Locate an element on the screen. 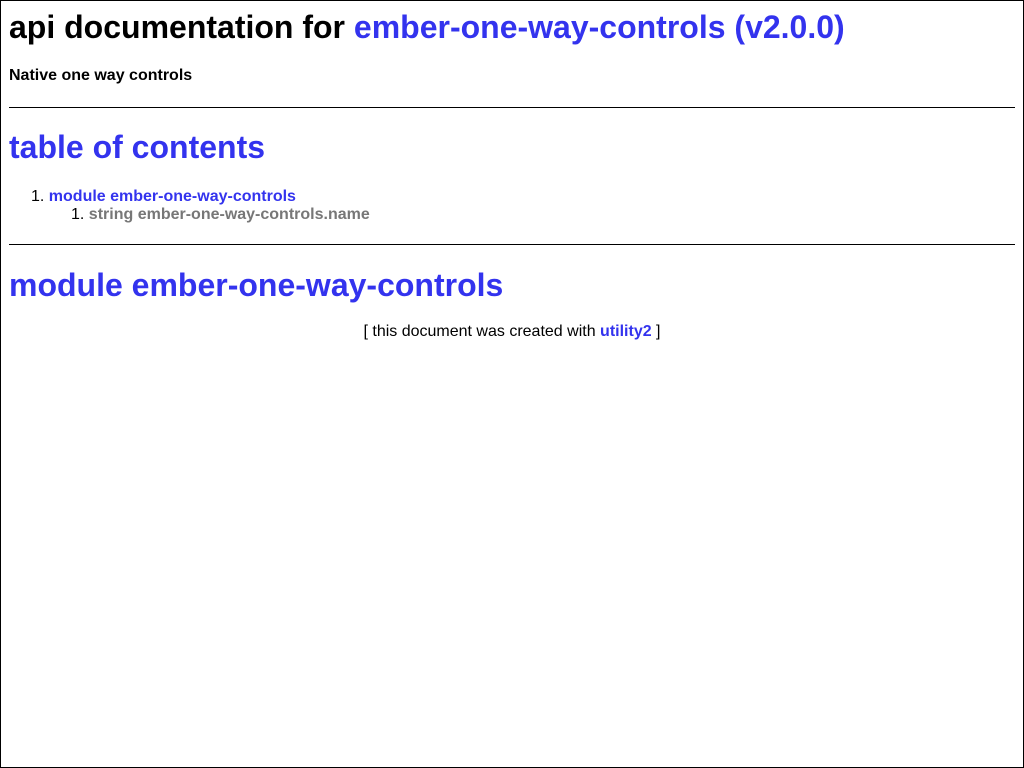 The height and width of the screenshot is (768, 1024). toc-subitem-number: 1. is located at coordinates (78, 214).